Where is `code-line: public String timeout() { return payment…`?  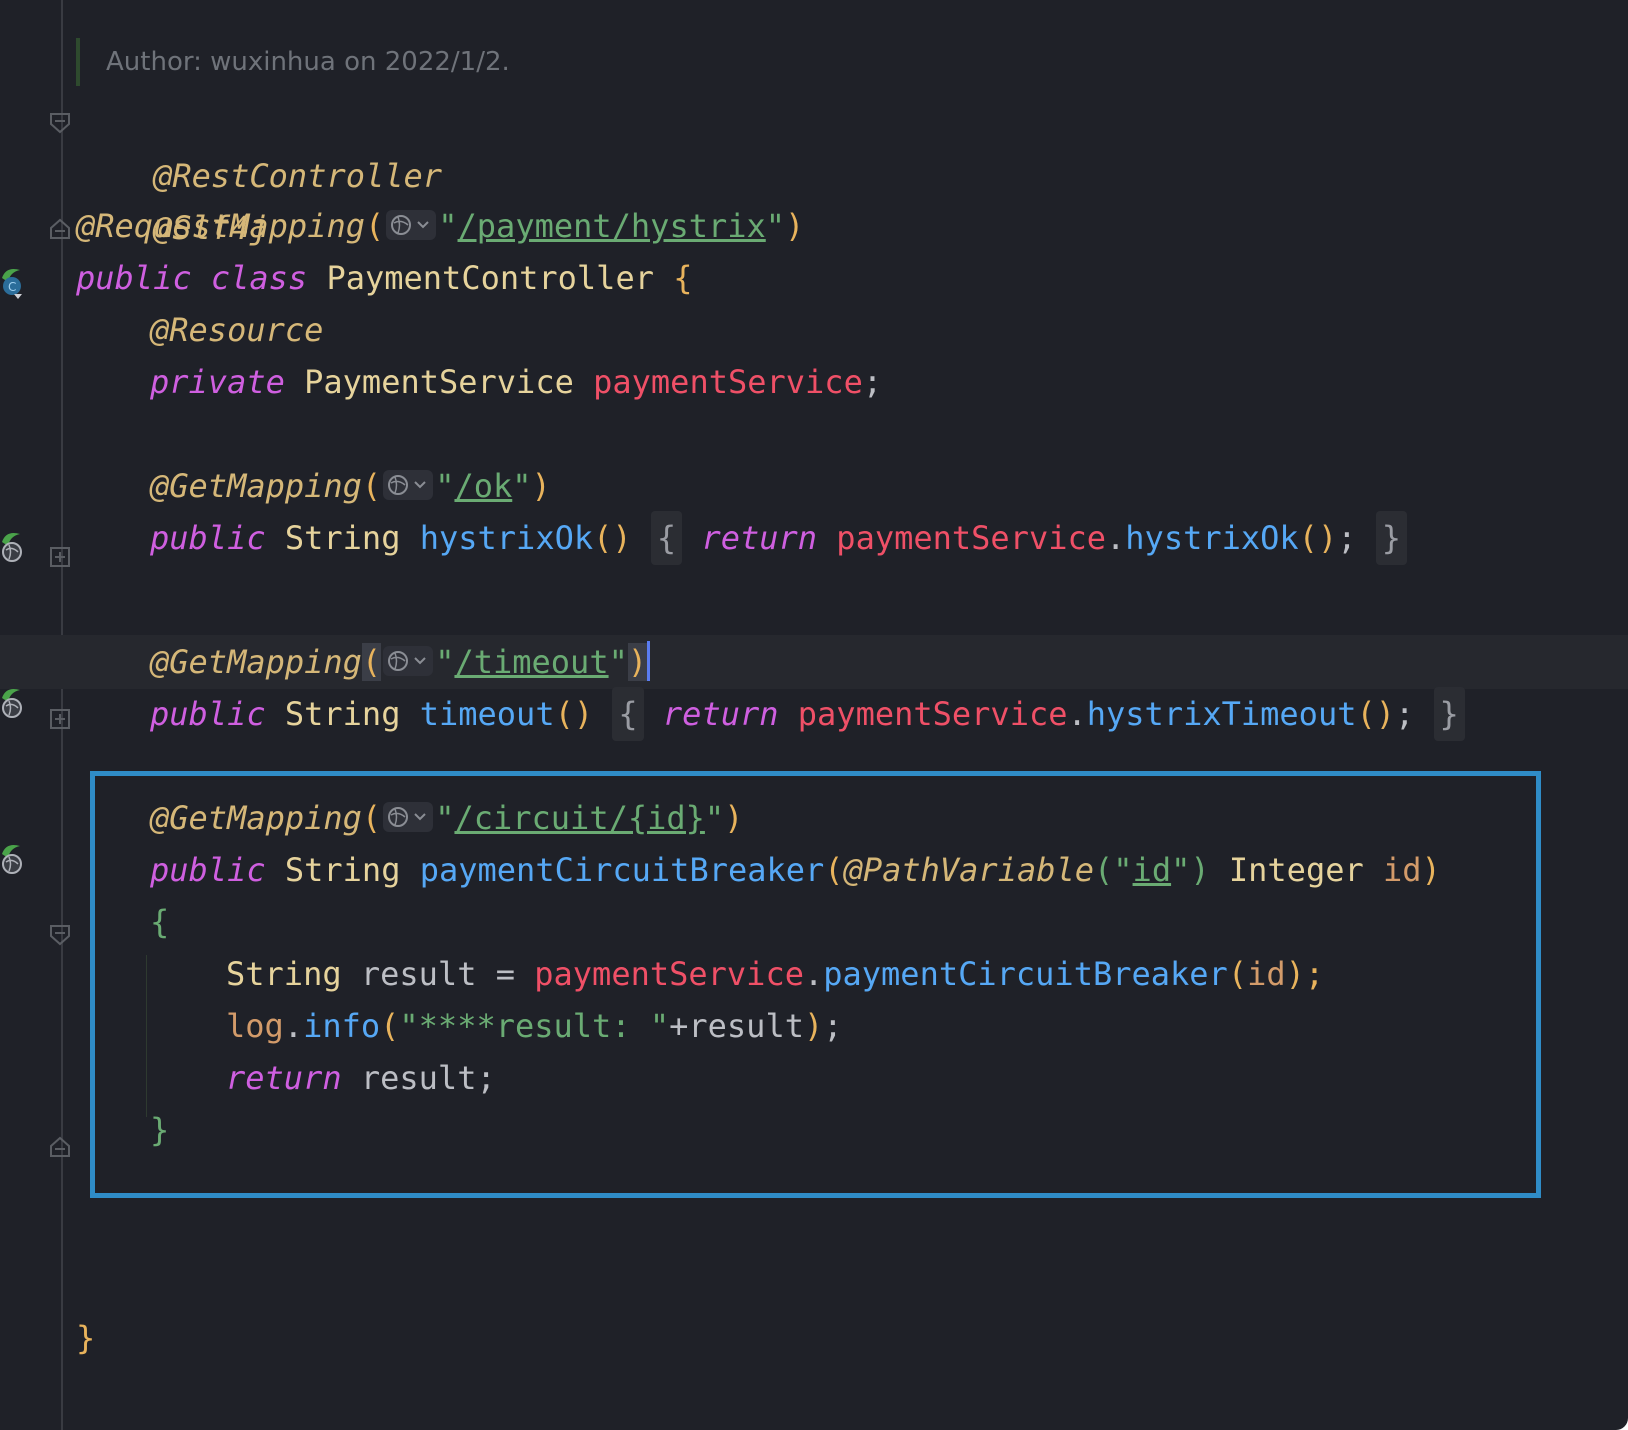 code-line: public String timeout() { return payment… is located at coordinates (807, 714).